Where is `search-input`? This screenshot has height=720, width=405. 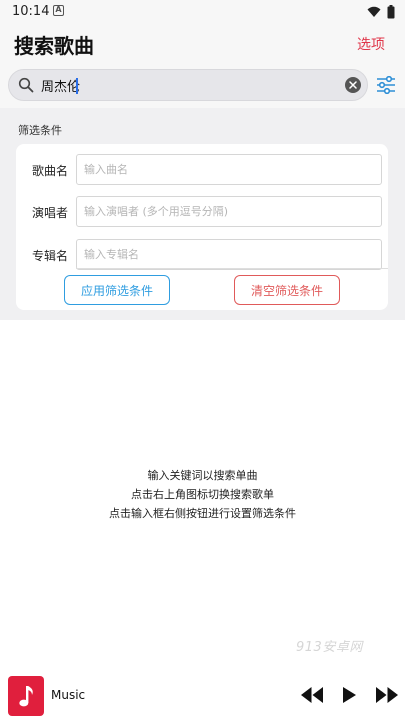 search-input is located at coordinates (191, 85).